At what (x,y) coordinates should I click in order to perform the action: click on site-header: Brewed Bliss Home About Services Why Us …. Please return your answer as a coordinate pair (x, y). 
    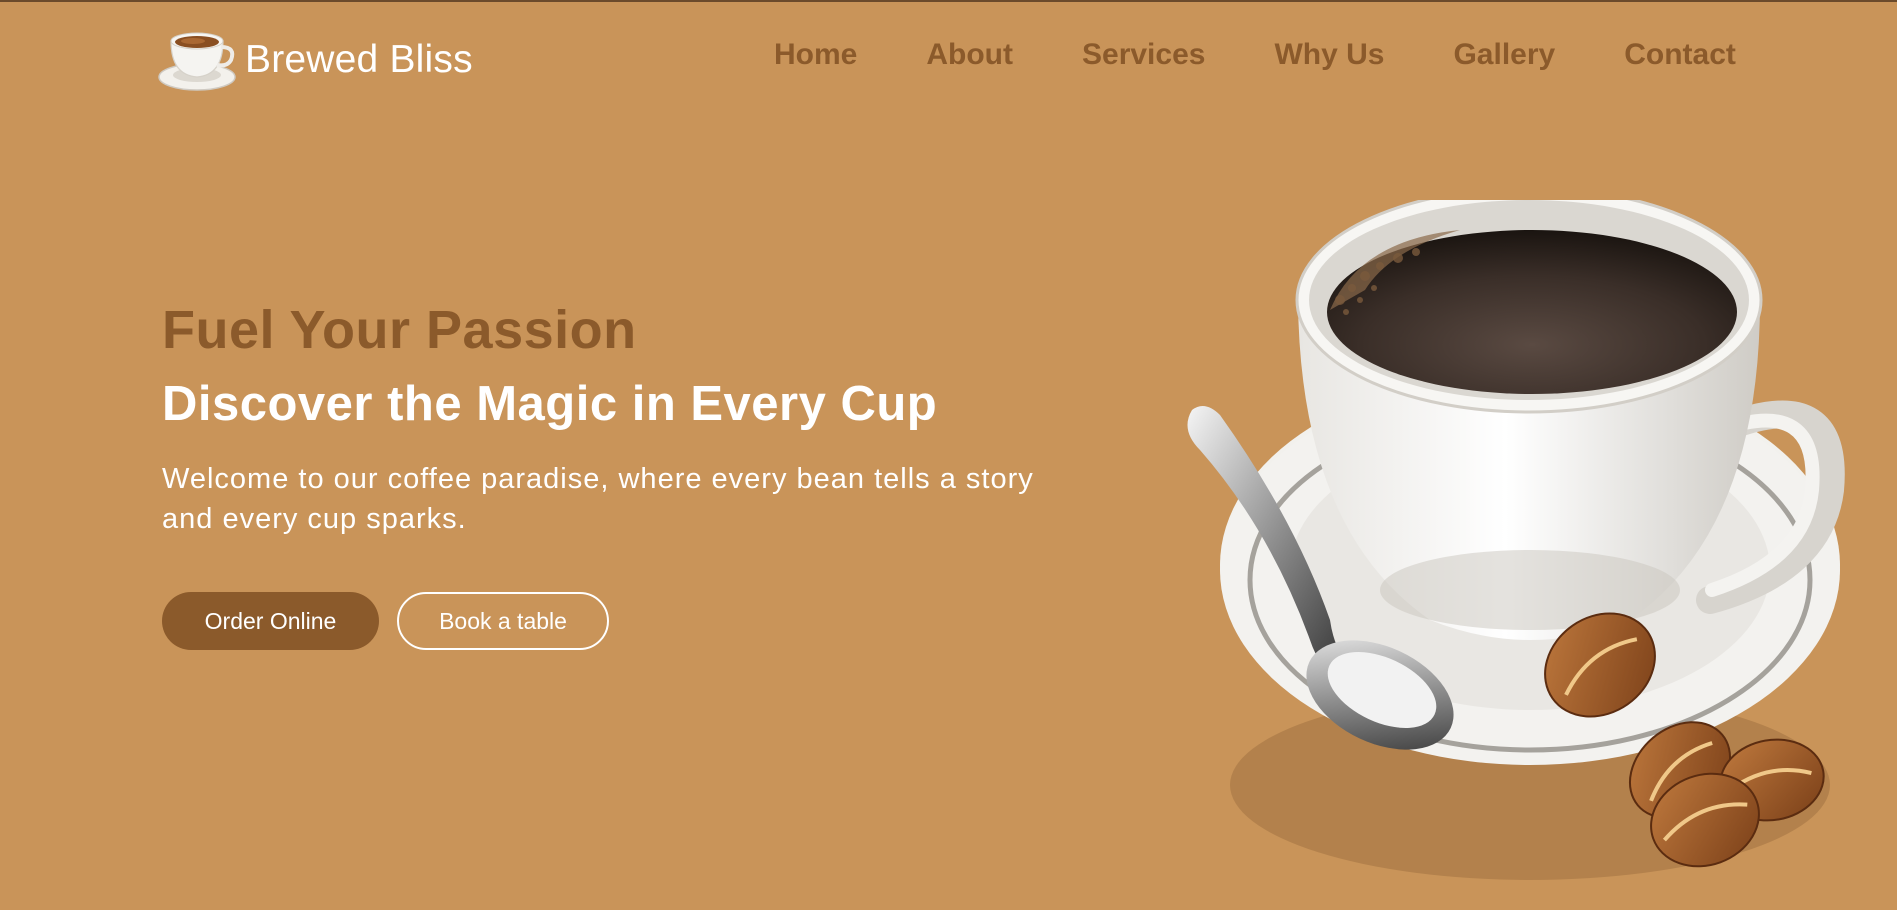
    Looking at the image, I should click on (948, 60).